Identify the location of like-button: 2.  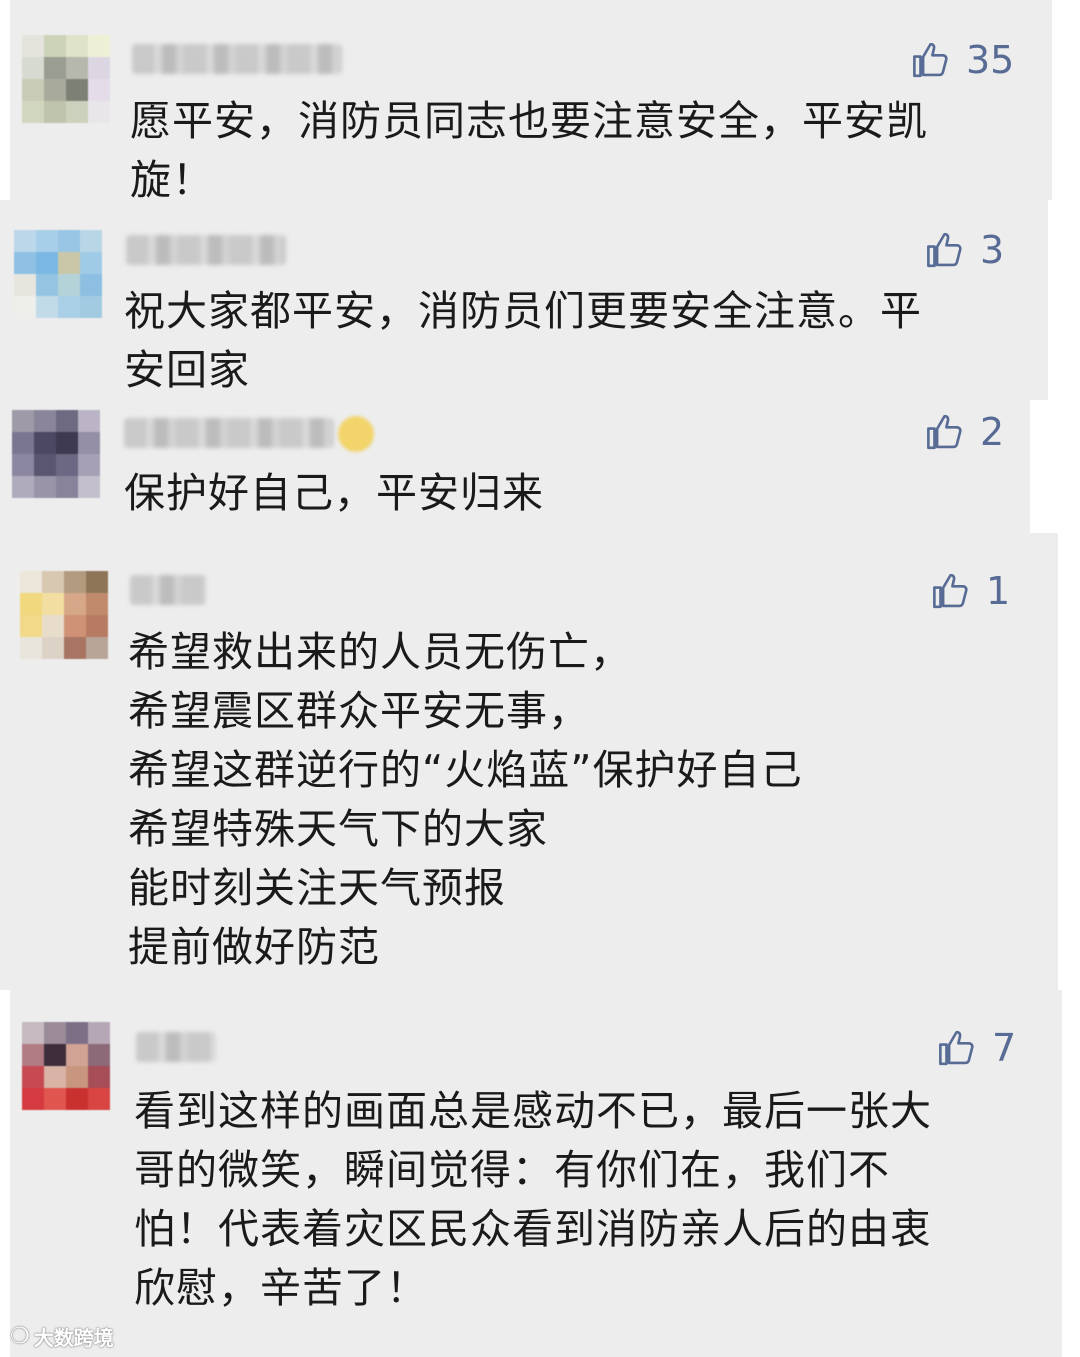
(964, 432).